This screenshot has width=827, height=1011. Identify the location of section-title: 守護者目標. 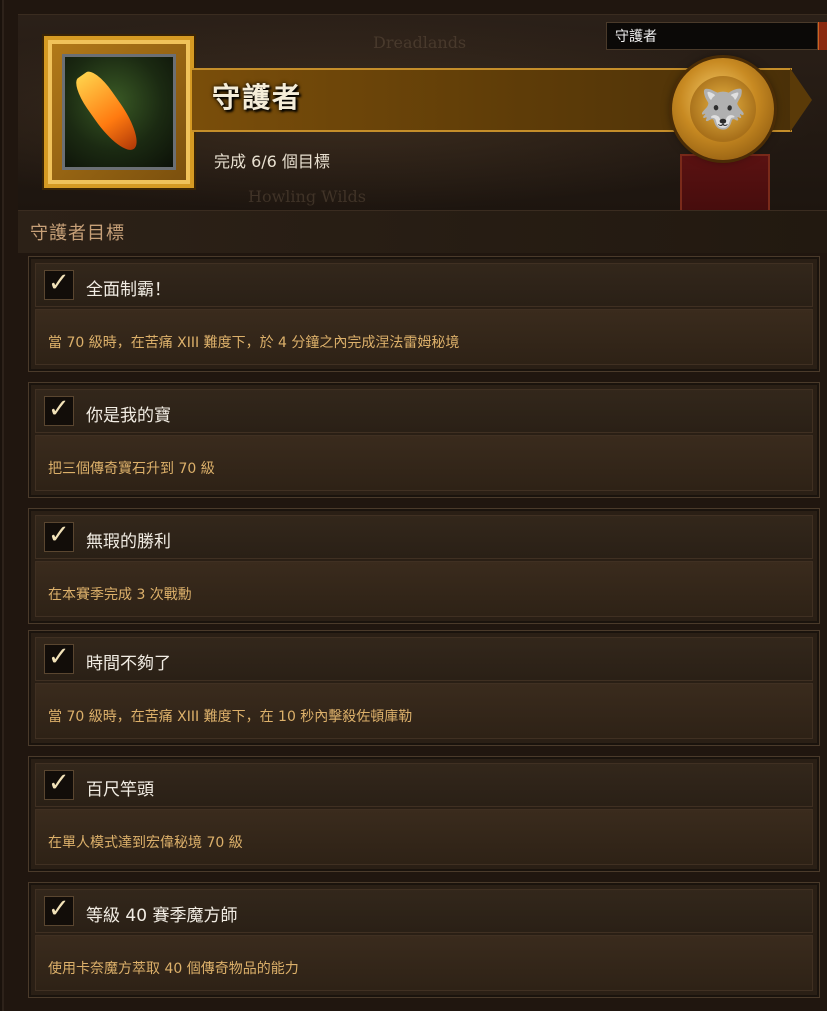
(77, 233).